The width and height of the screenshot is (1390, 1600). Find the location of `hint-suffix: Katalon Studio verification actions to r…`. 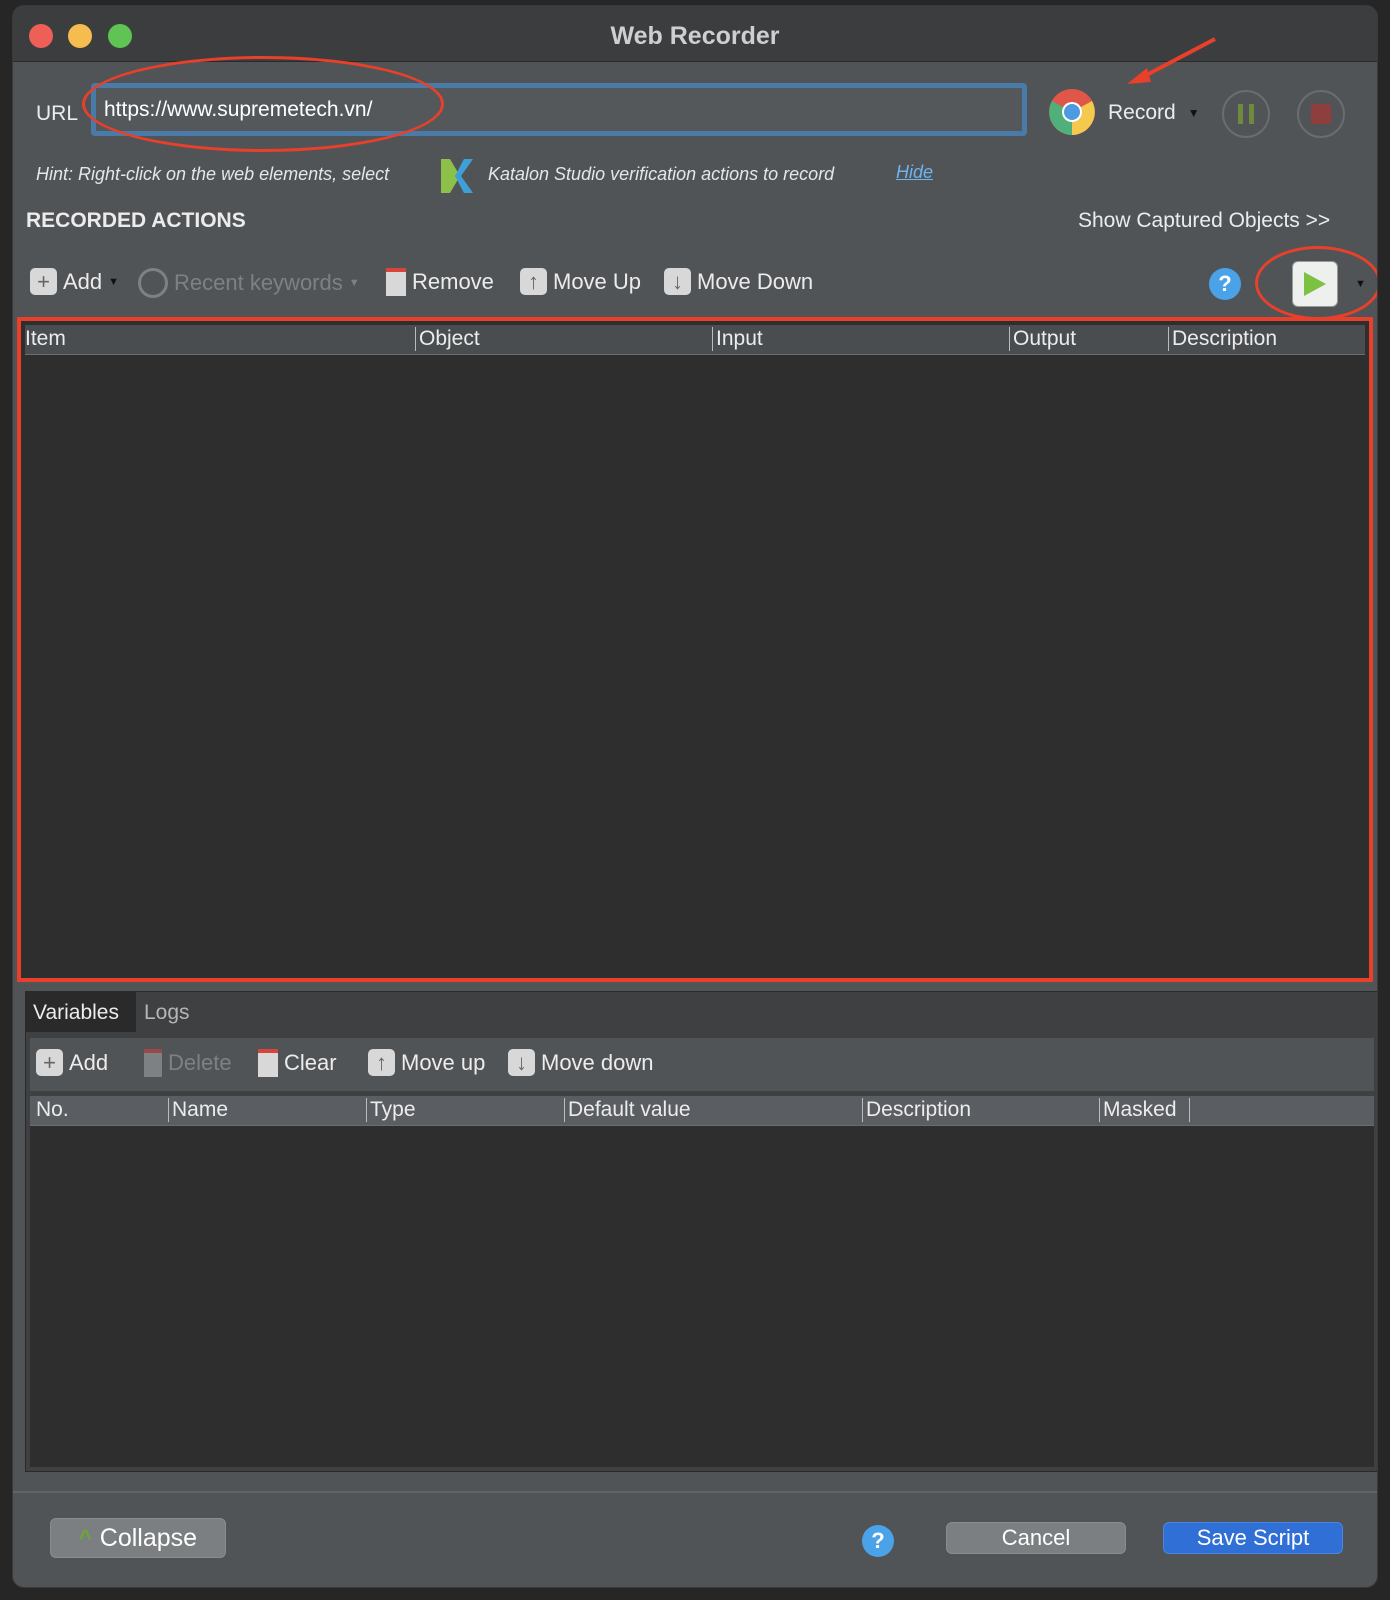

hint-suffix: Katalon Studio verification actions to r… is located at coordinates (661, 174).